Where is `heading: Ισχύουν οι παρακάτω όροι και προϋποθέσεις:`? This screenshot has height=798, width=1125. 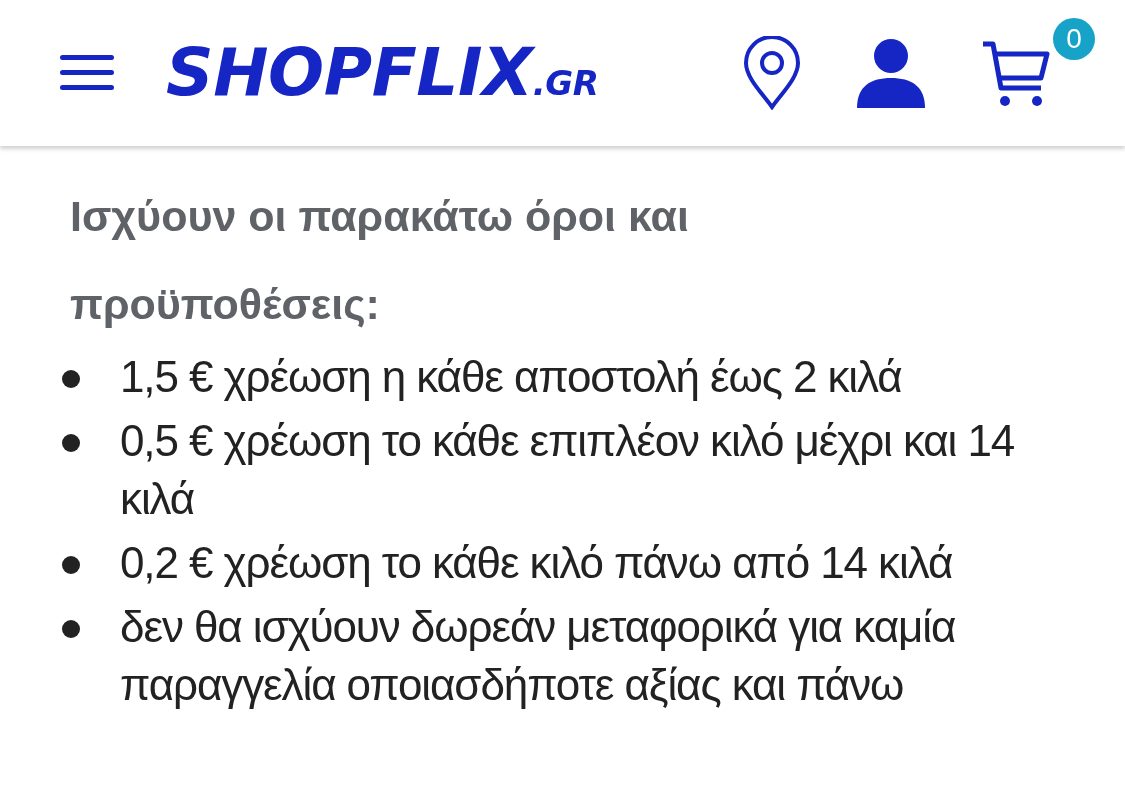 heading: Ισχύουν οι παρακάτω όροι και προϋποθέσεις: is located at coordinates (379, 260).